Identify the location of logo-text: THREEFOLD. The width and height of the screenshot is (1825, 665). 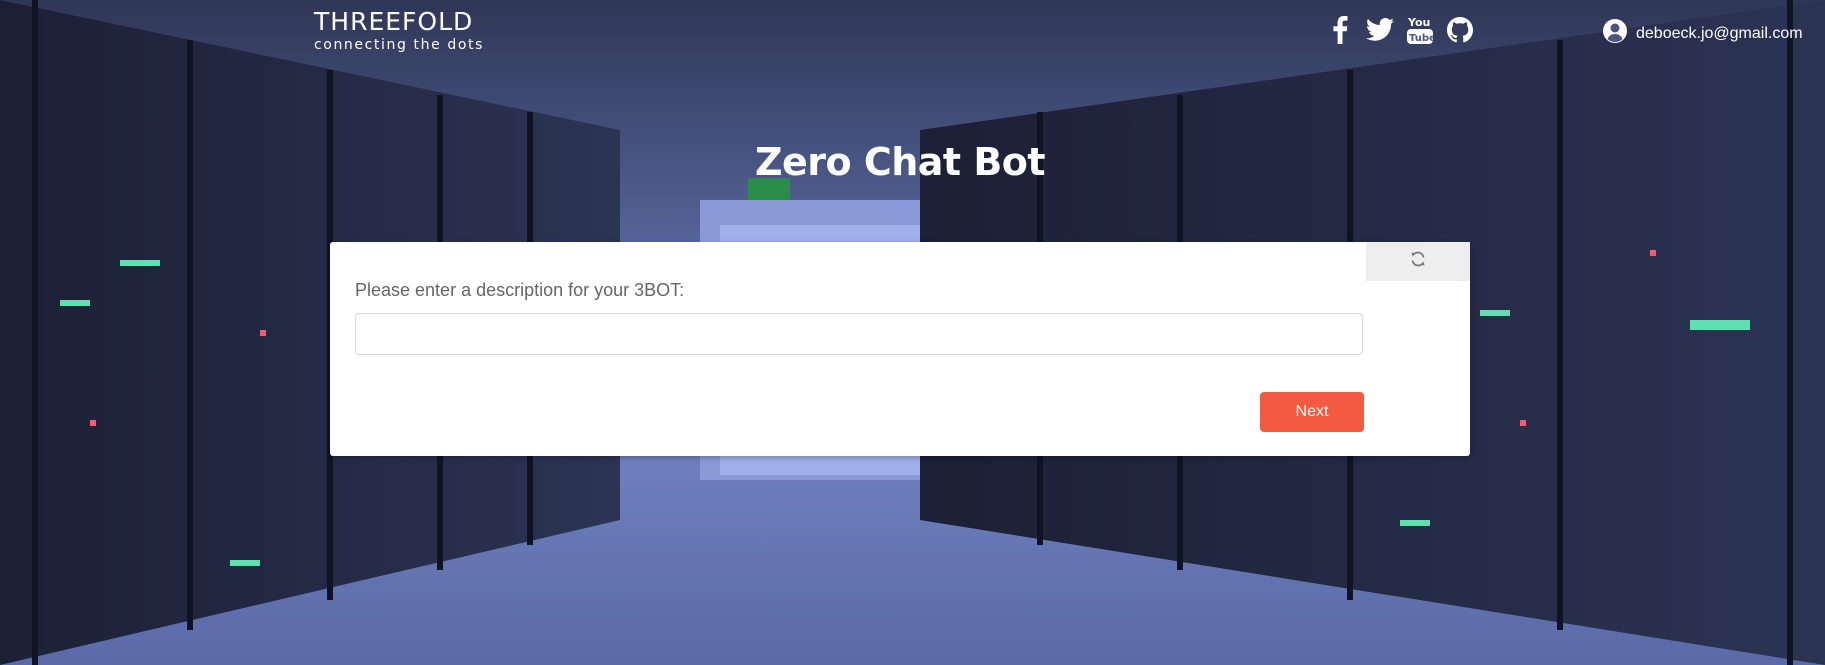
(394, 21).